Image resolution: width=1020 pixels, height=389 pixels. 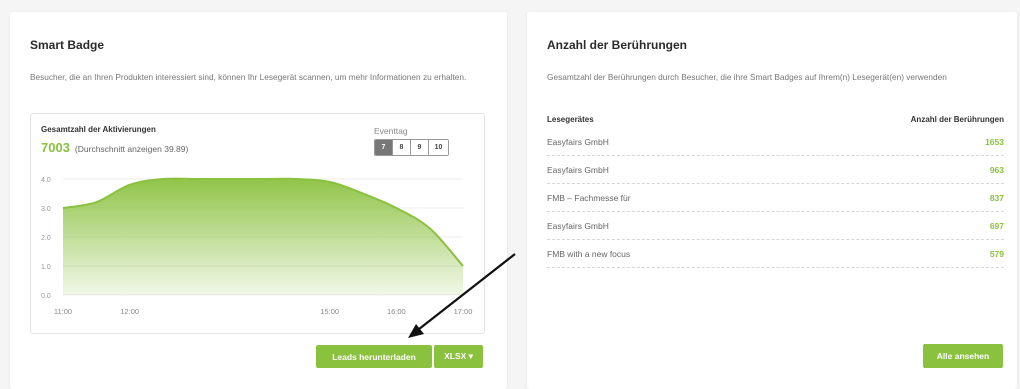 I want to click on table-row: FMB – Fachmesse für 837, so click(x=775, y=198).